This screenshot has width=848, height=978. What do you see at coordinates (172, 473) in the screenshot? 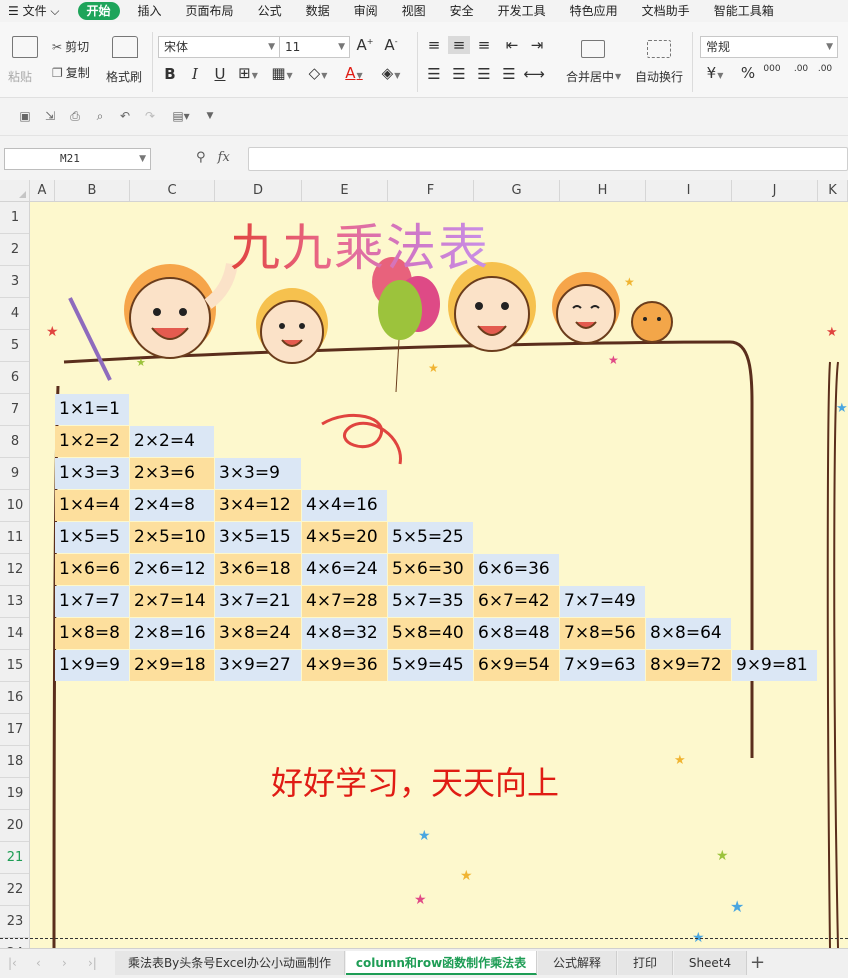
I see `table-cell: 2×3=6` at bounding box center [172, 473].